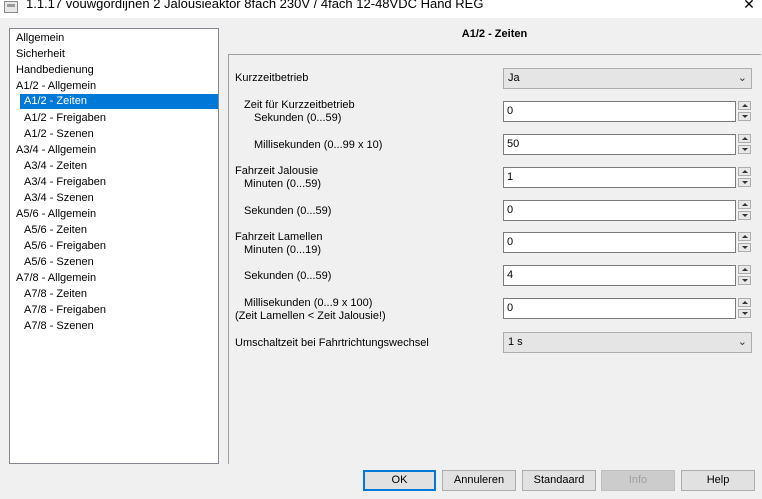  Describe the element at coordinates (744, 210) in the screenshot. I see `fahrzeit-jalousie-sekunden-spinner` at that location.